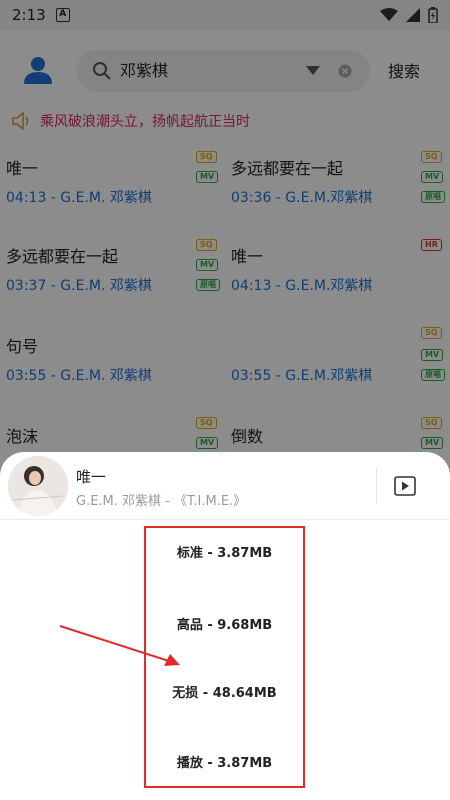 This screenshot has width=450, height=800. I want to click on sheet-song-title: 唯一, so click(91, 477).